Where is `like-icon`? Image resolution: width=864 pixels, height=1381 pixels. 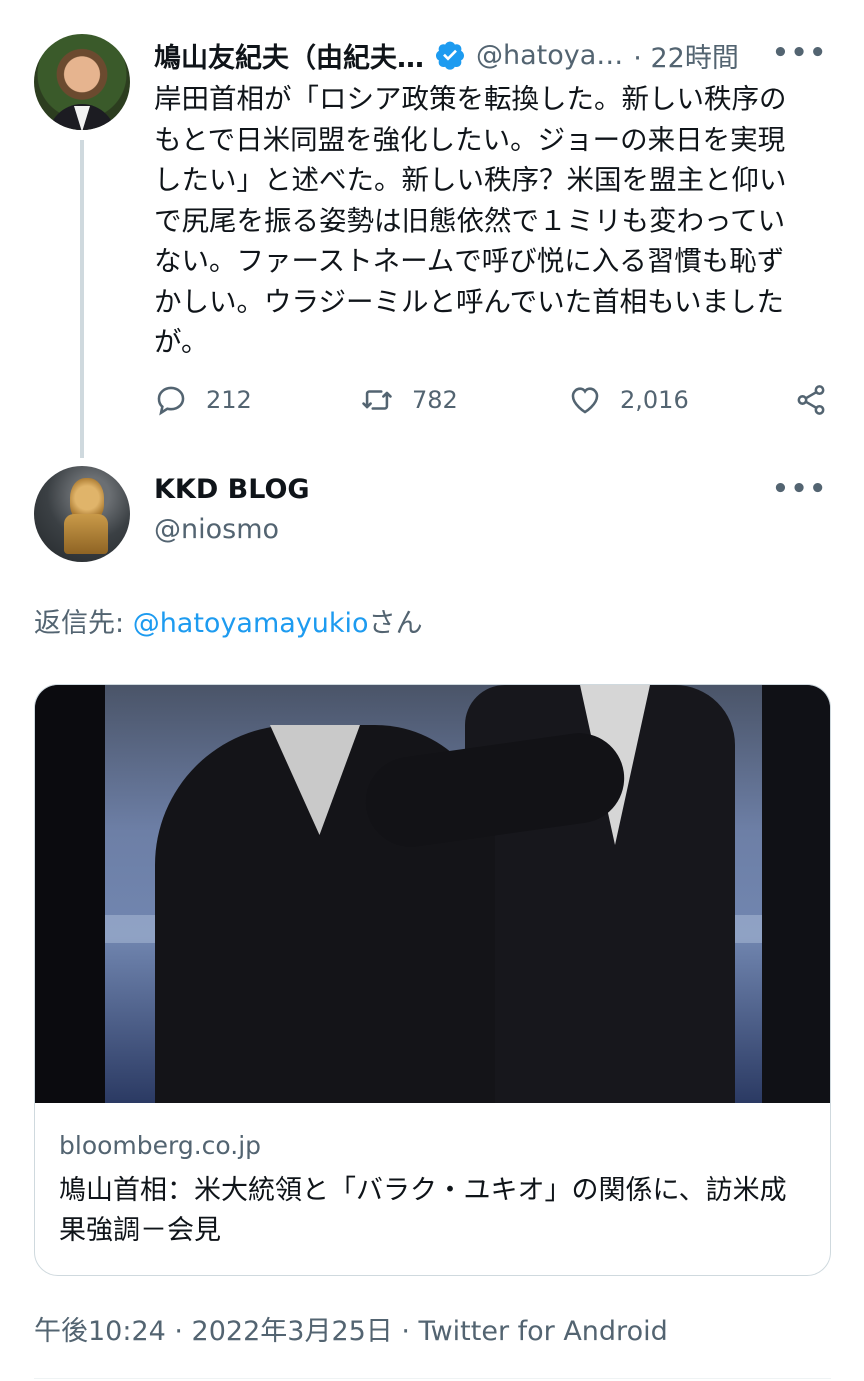
like-icon is located at coordinates (585, 400).